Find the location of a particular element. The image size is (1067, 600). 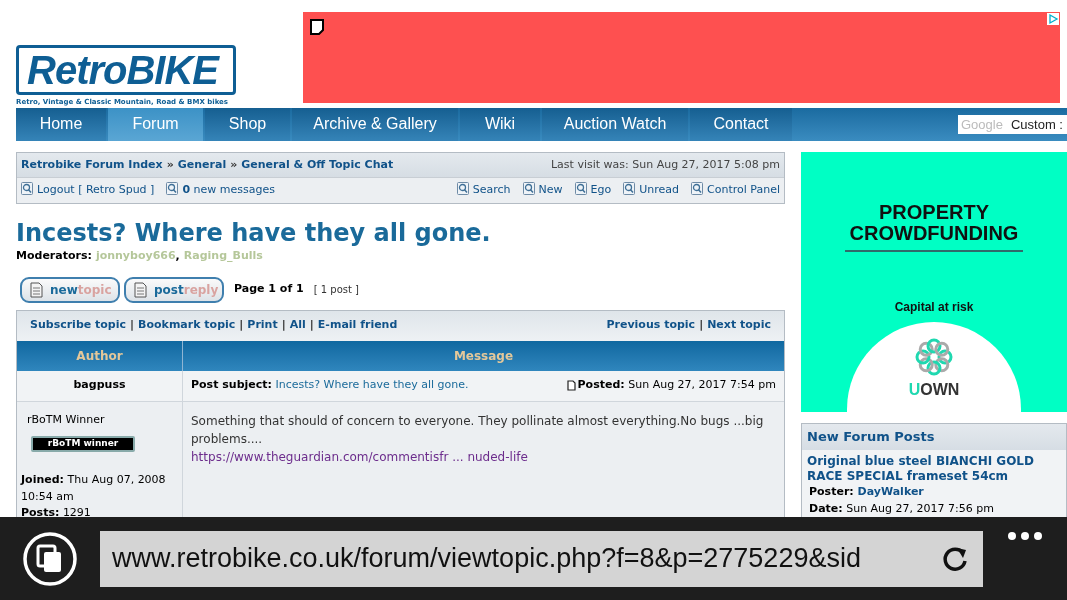

post-reply-button: postreply is located at coordinates (174, 289).